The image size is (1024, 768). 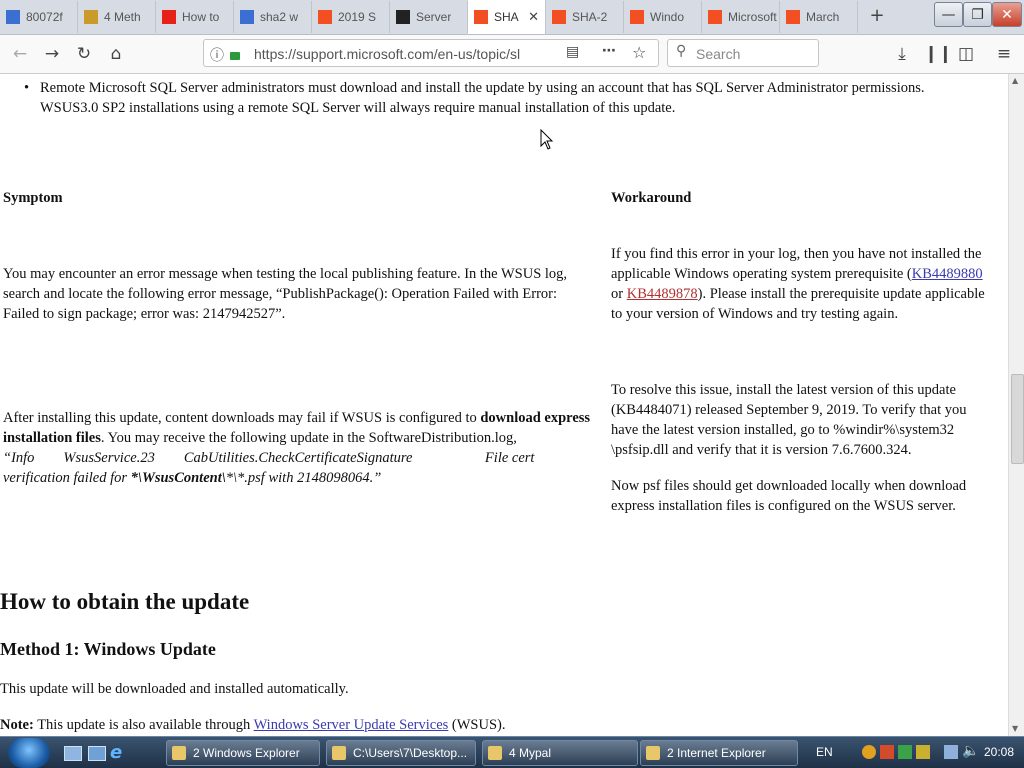 I want to click on workaround-or: or, so click(x=619, y=294).